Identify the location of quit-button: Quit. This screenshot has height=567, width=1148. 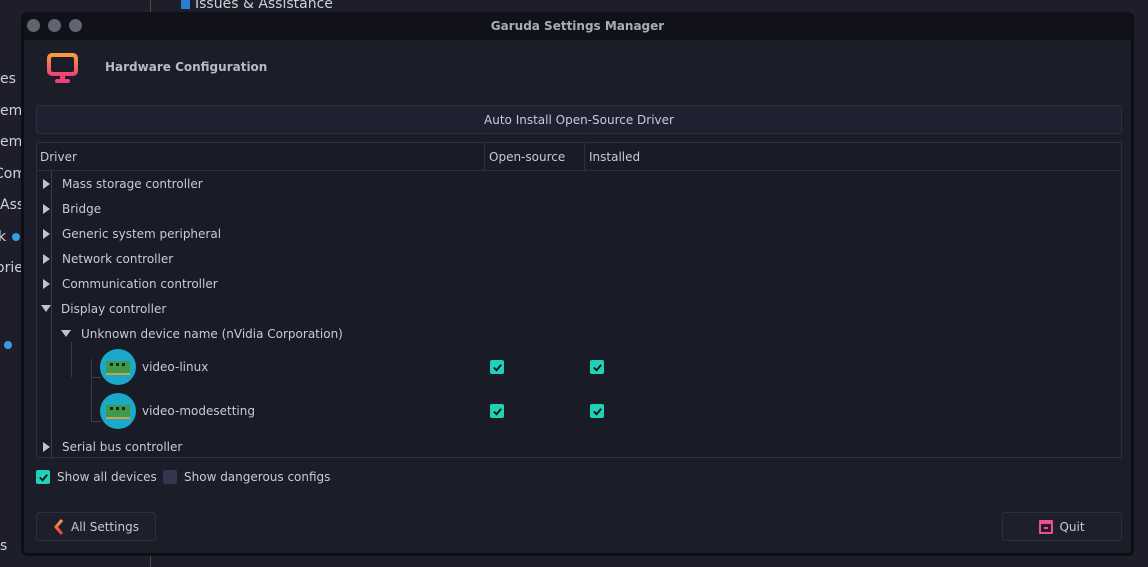
(1062, 526).